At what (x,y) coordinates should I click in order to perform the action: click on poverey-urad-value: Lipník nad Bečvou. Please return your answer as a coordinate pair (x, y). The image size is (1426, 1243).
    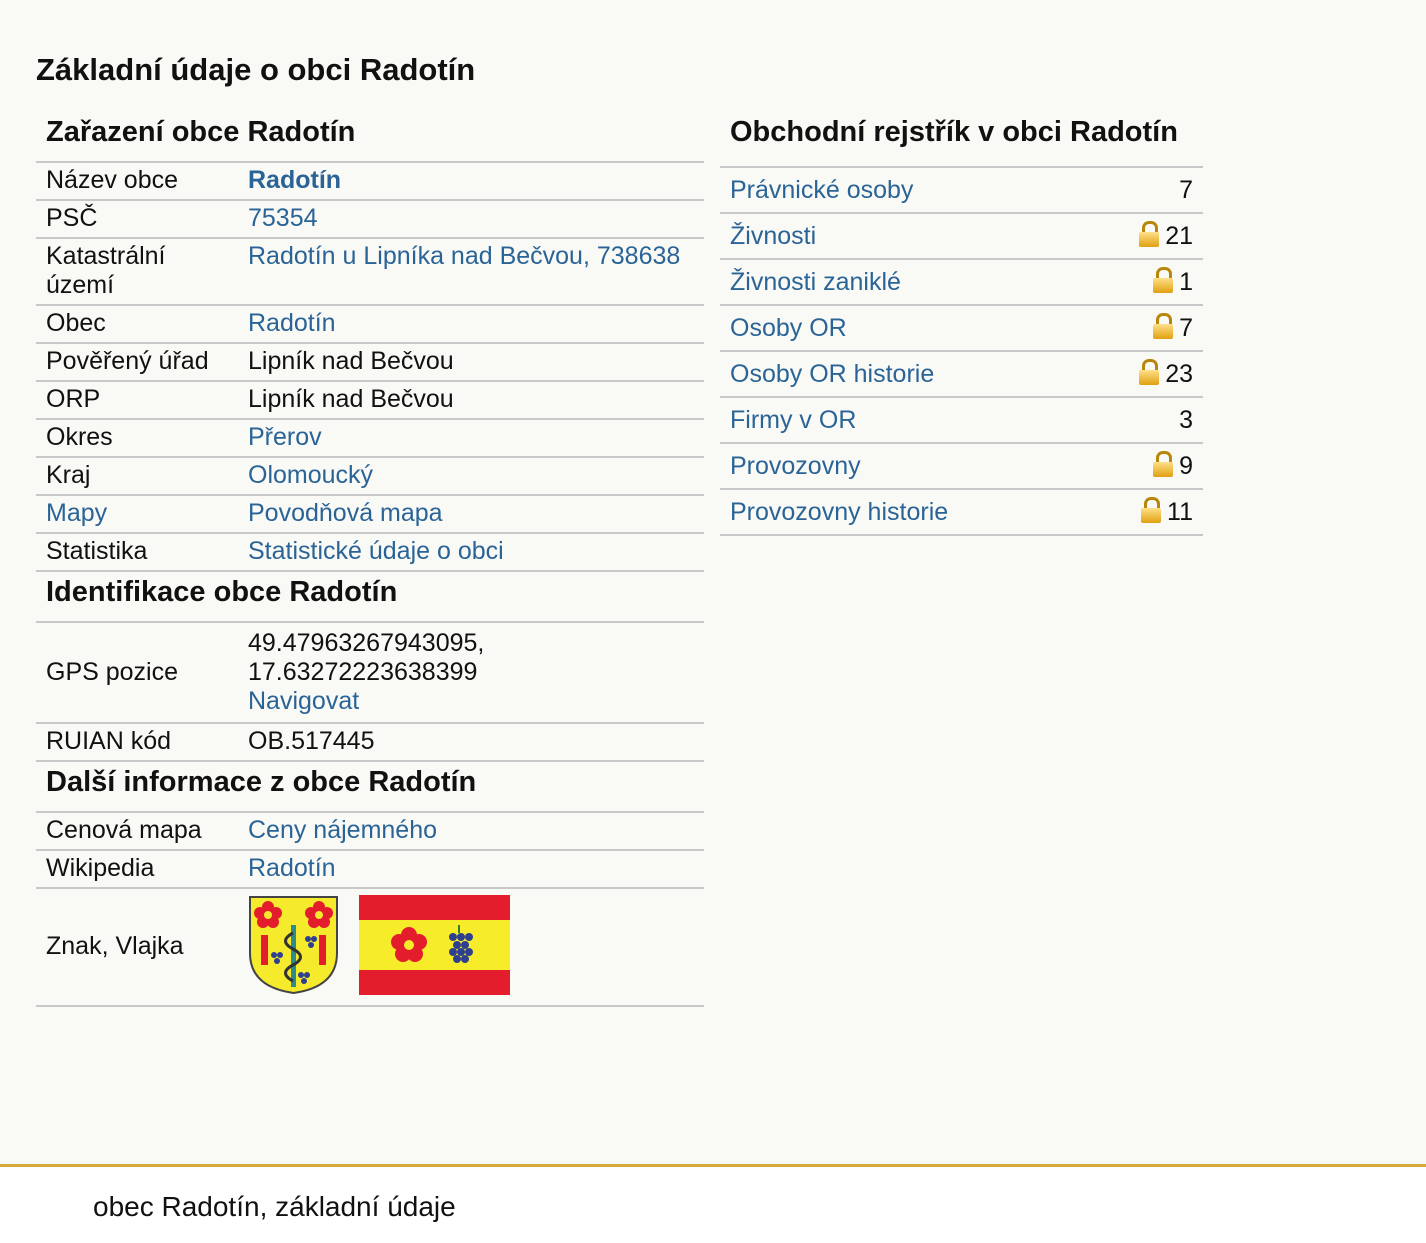
    Looking at the image, I should click on (471, 362).